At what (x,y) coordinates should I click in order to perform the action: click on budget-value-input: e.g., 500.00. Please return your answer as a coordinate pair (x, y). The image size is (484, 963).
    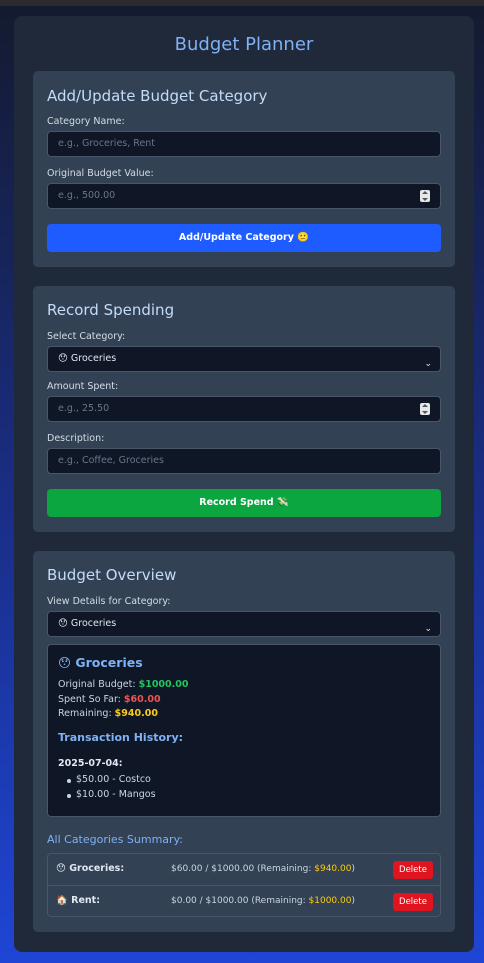
    Looking at the image, I should click on (244, 196).